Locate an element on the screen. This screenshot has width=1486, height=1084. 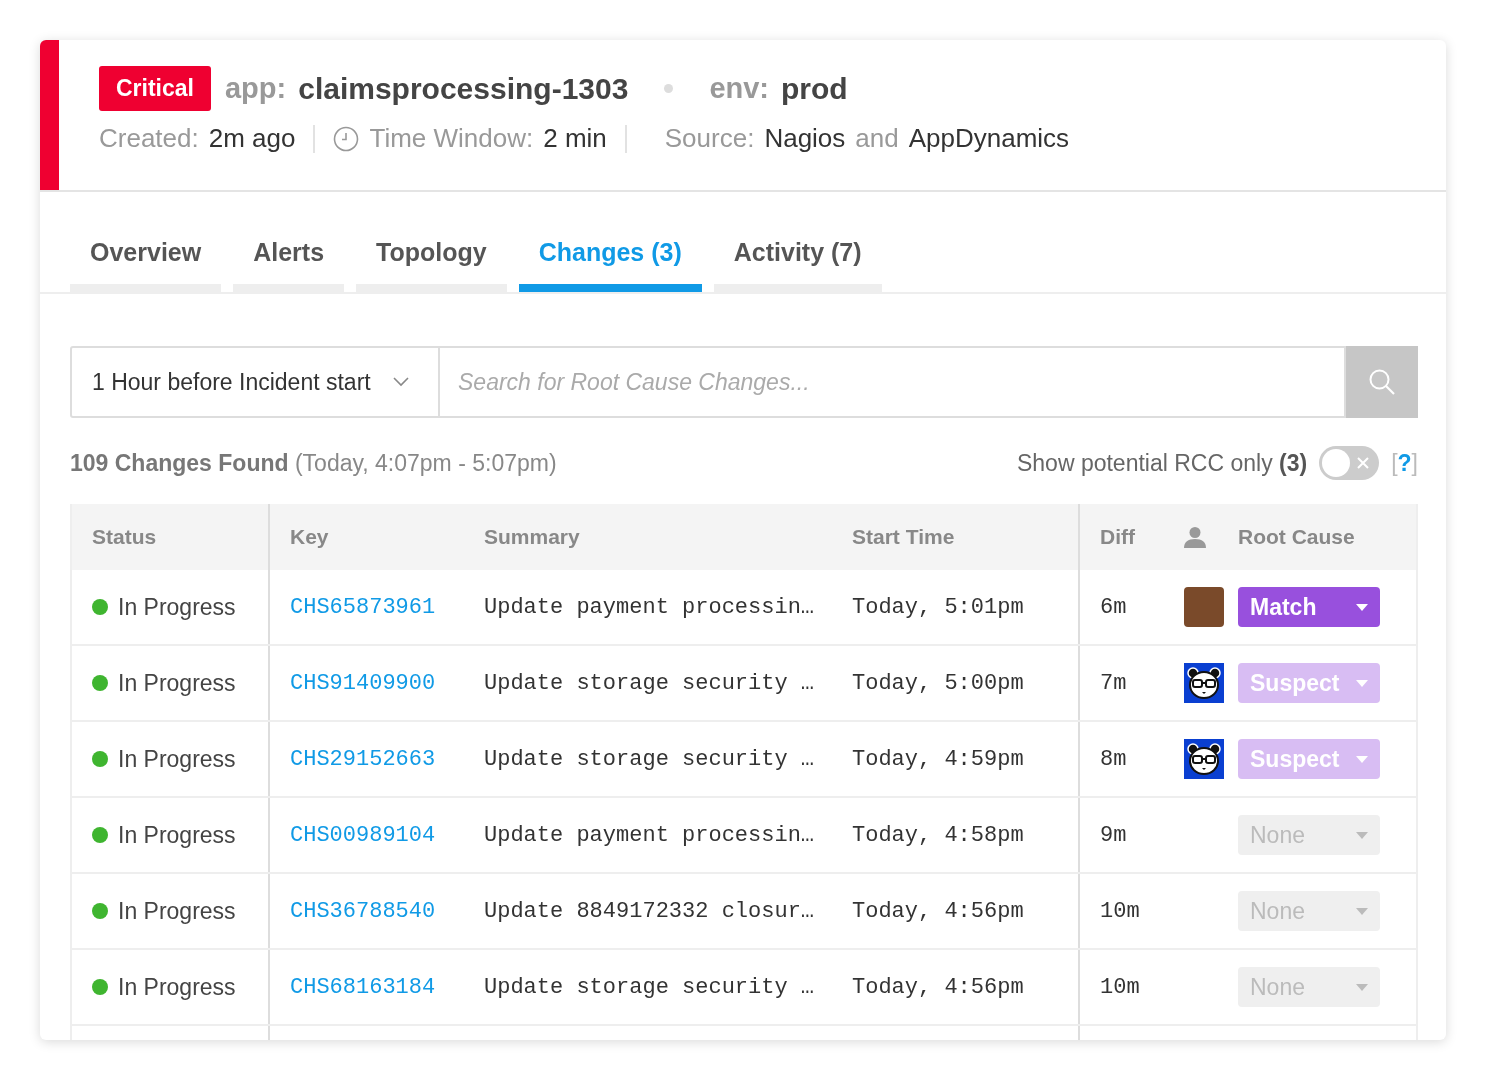
diff-text: 7m is located at coordinates (1113, 683).